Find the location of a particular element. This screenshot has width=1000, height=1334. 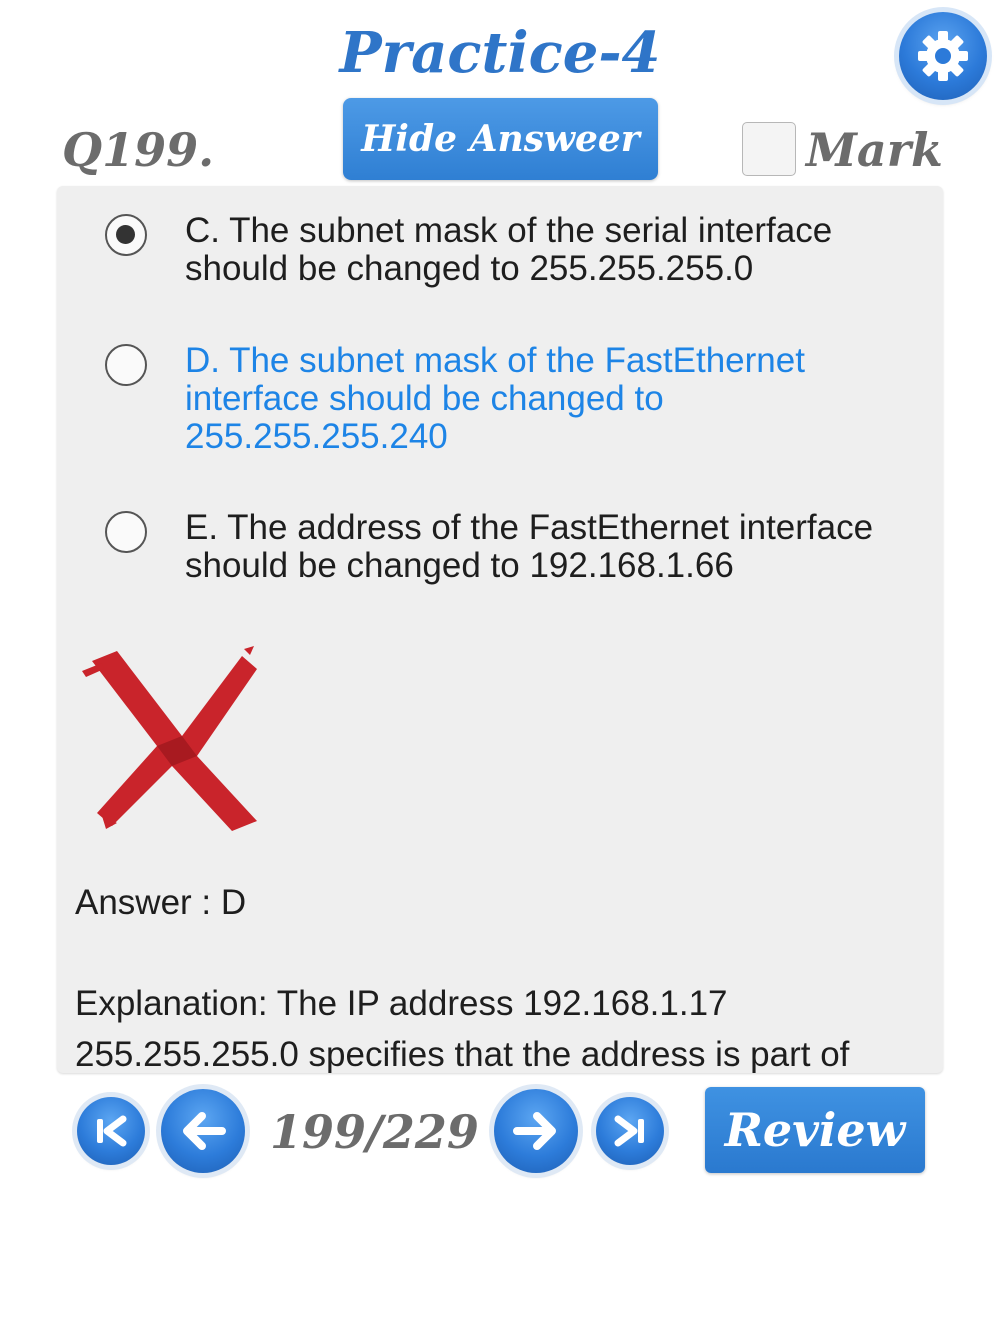

mark-label: Mark is located at coordinates (874, 150).